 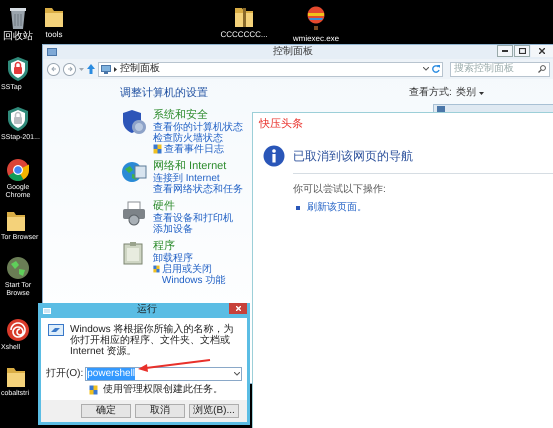 What do you see at coordinates (202, 115) in the screenshot?
I see `category-link: 系统和安全` at bounding box center [202, 115].